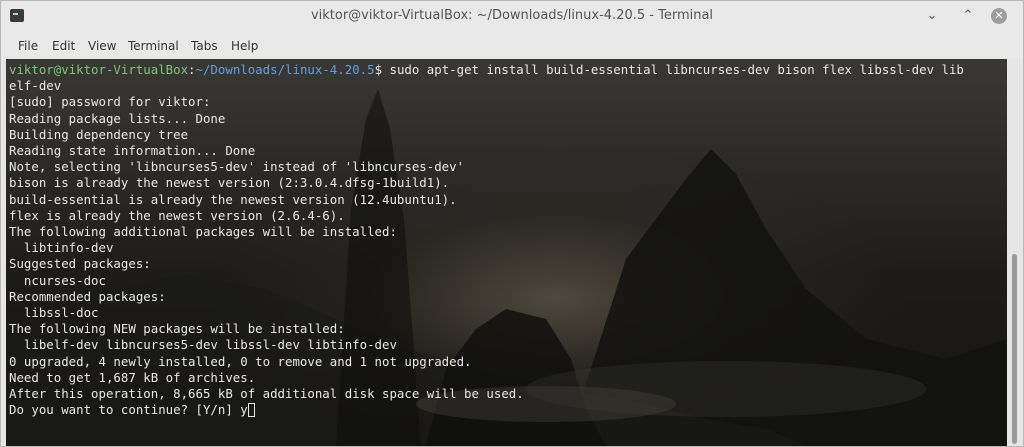  Describe the element at coordinates (132, 151) in the screenshot. I see `output-line: Reading state information... Done` at that location.